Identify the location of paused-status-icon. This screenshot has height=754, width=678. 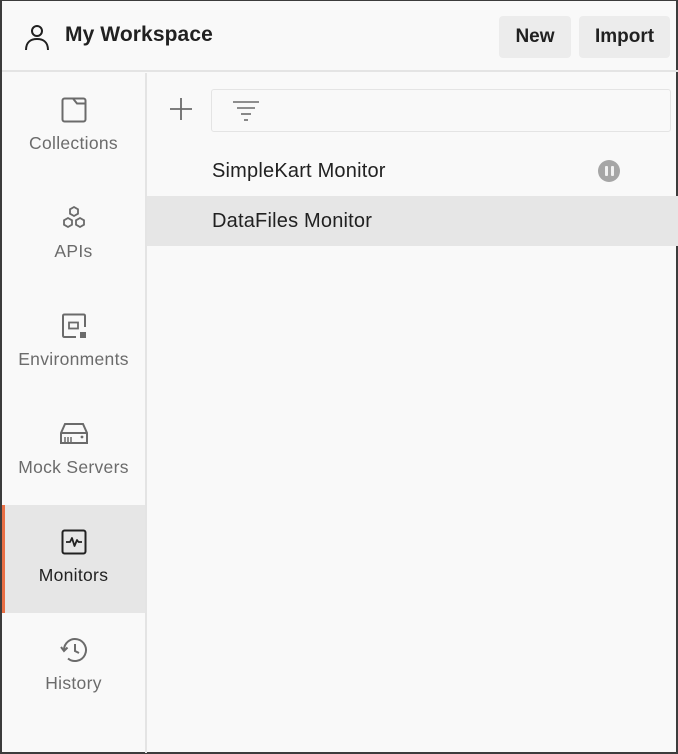
(609, 171).